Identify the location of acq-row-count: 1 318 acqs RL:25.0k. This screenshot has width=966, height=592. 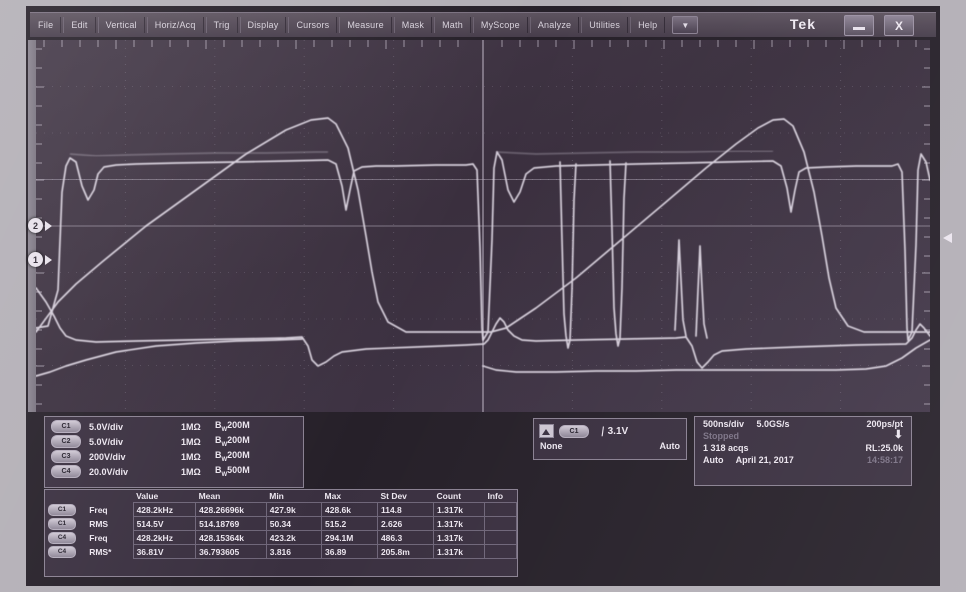
(803, 448).